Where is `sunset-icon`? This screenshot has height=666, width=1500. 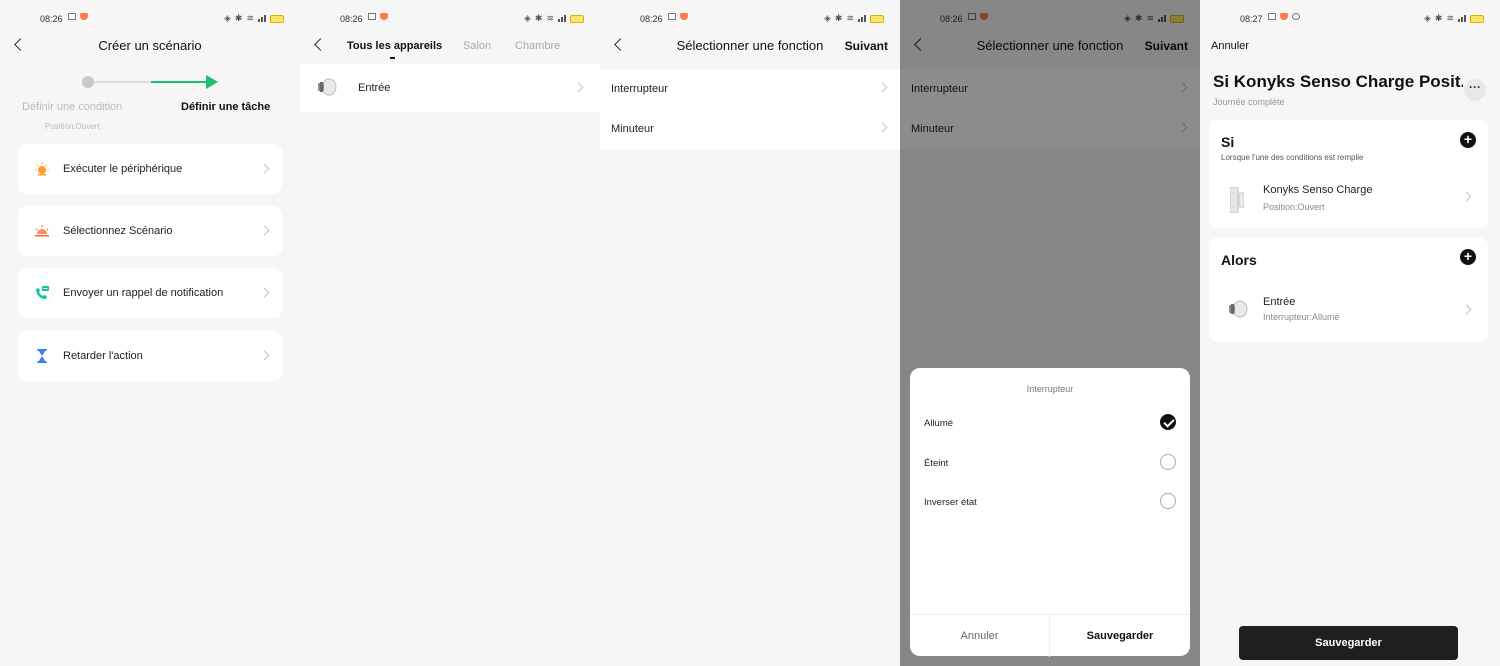 sunset-icon is located at coordinates (42, 231).